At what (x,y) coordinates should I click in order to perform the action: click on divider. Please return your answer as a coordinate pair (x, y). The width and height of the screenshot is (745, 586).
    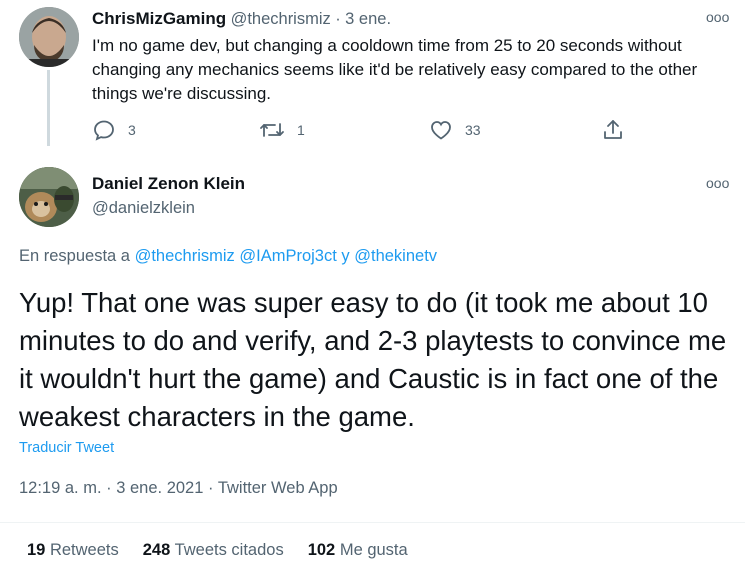
    Looking at the image, I should click on (372, 522).